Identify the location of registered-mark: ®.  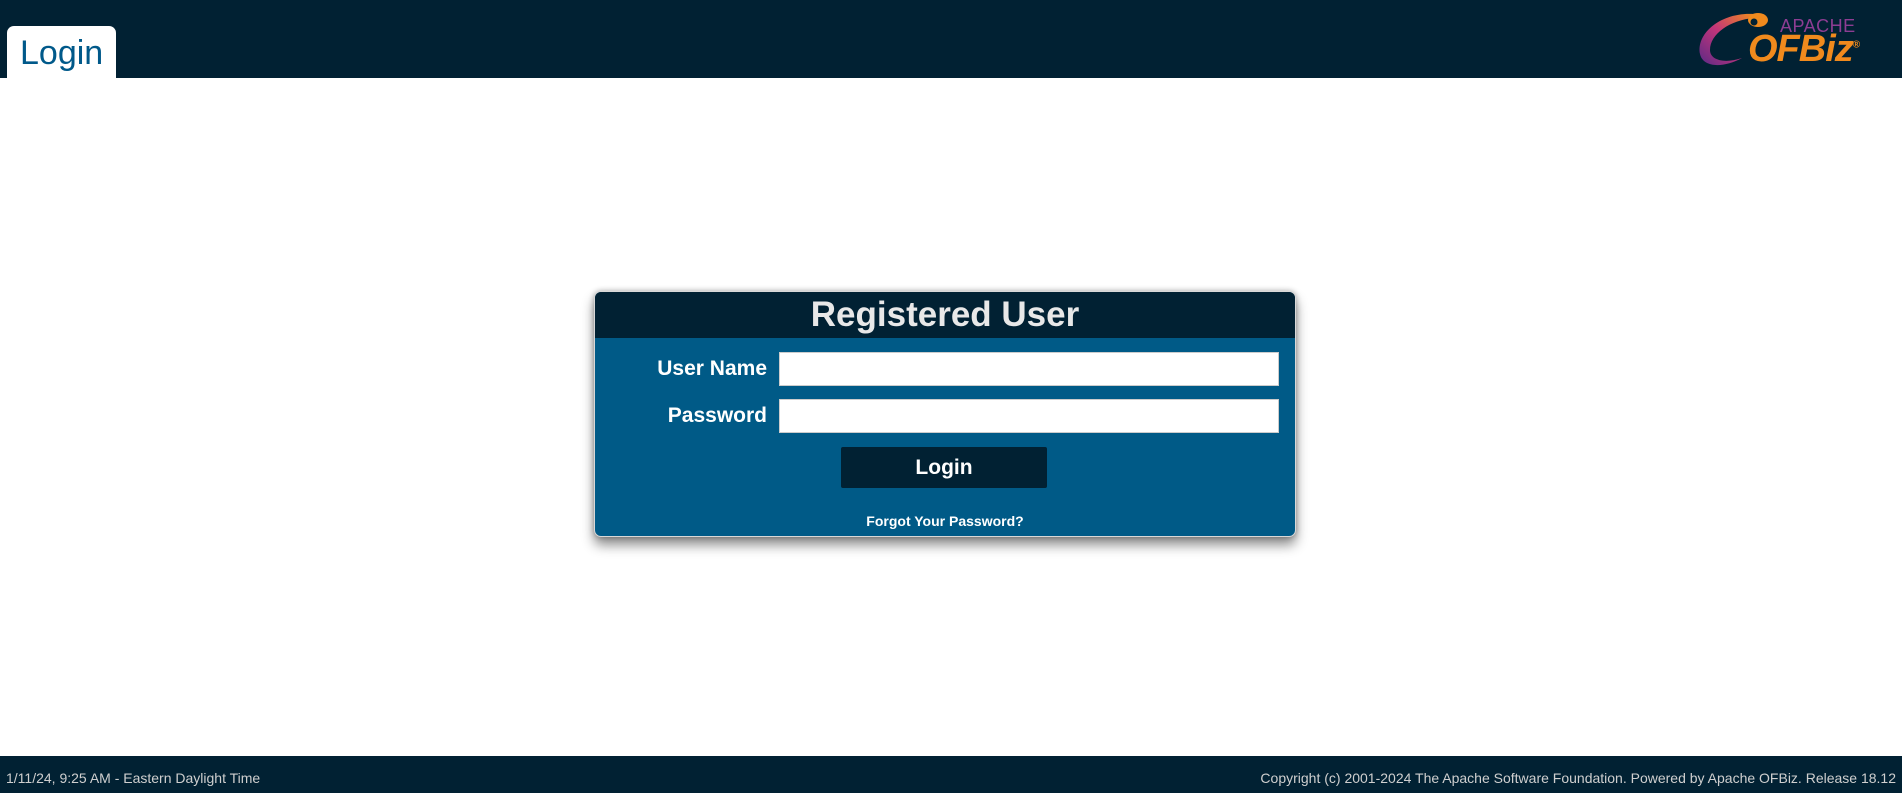
(1856, 45).